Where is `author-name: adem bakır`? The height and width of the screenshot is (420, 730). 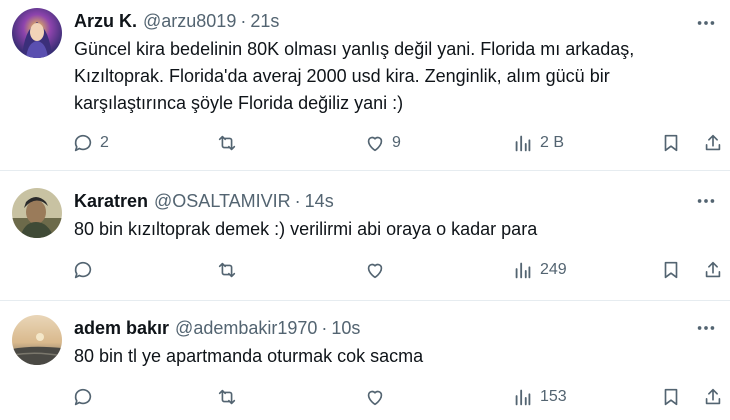 author-name: adem bakır is located at coordinates (121, 328).